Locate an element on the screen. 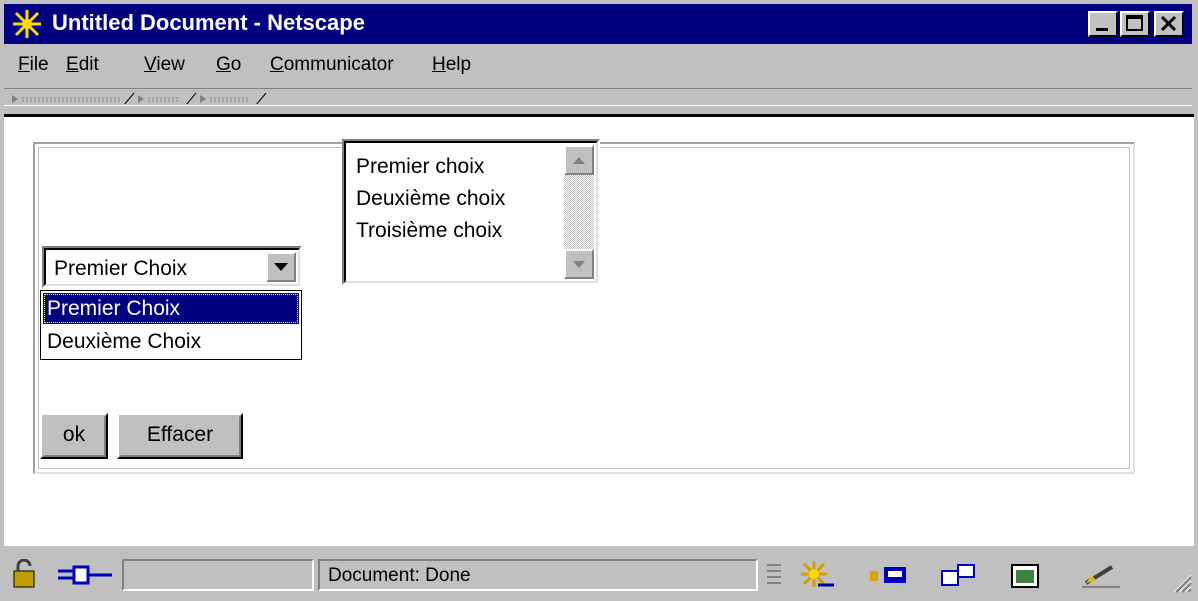 Image resolution: width=1198 pixels, height=601 pixels. menu-go: Go is located at coordinates (228, 65).